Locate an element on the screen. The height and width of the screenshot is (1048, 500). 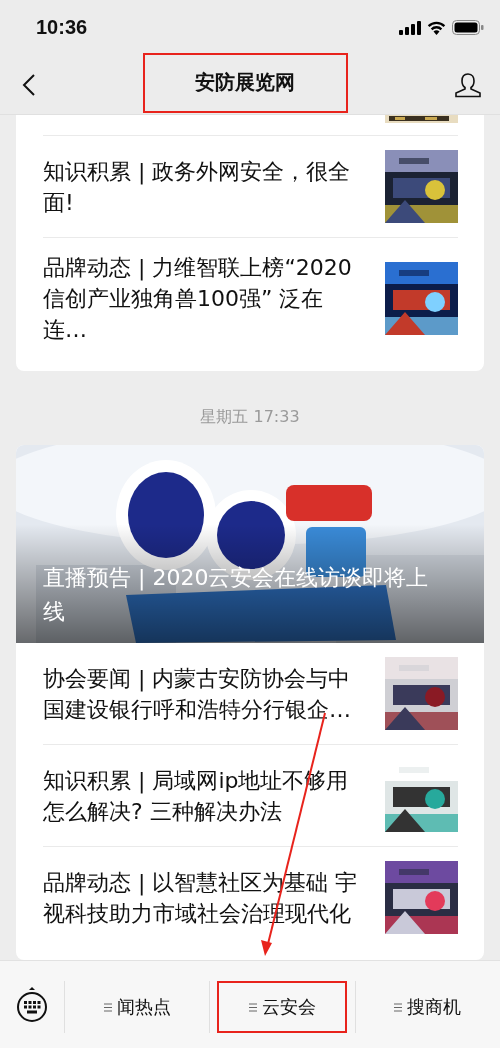
battery-icon is located at coordinates (468, 27).